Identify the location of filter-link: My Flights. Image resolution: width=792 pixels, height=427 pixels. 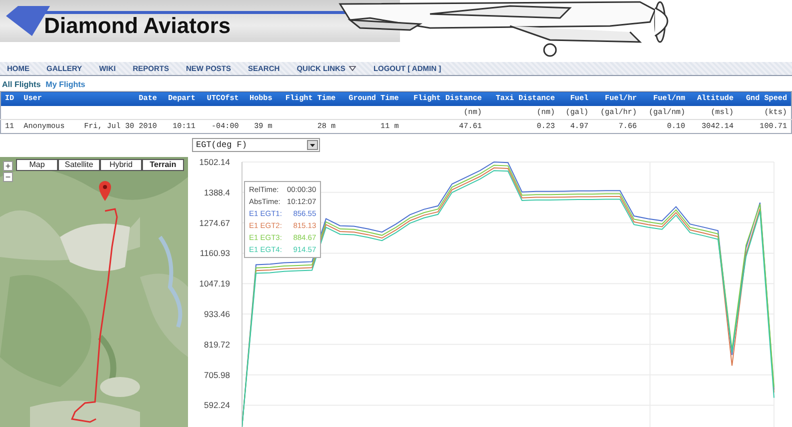
(66, 84).